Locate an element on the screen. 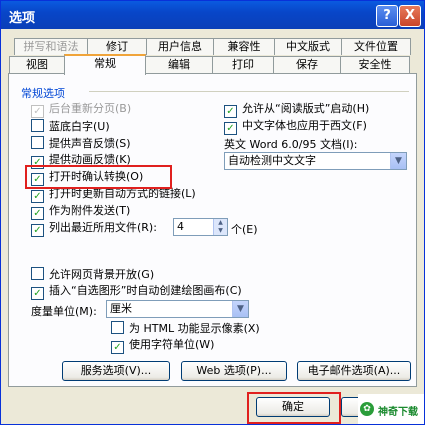 Image resolution: width=425 pixels, height=425 pixels. option-html-pixels: 为 HTML 功能显示像素(X) is located at coordinates (185, 328).